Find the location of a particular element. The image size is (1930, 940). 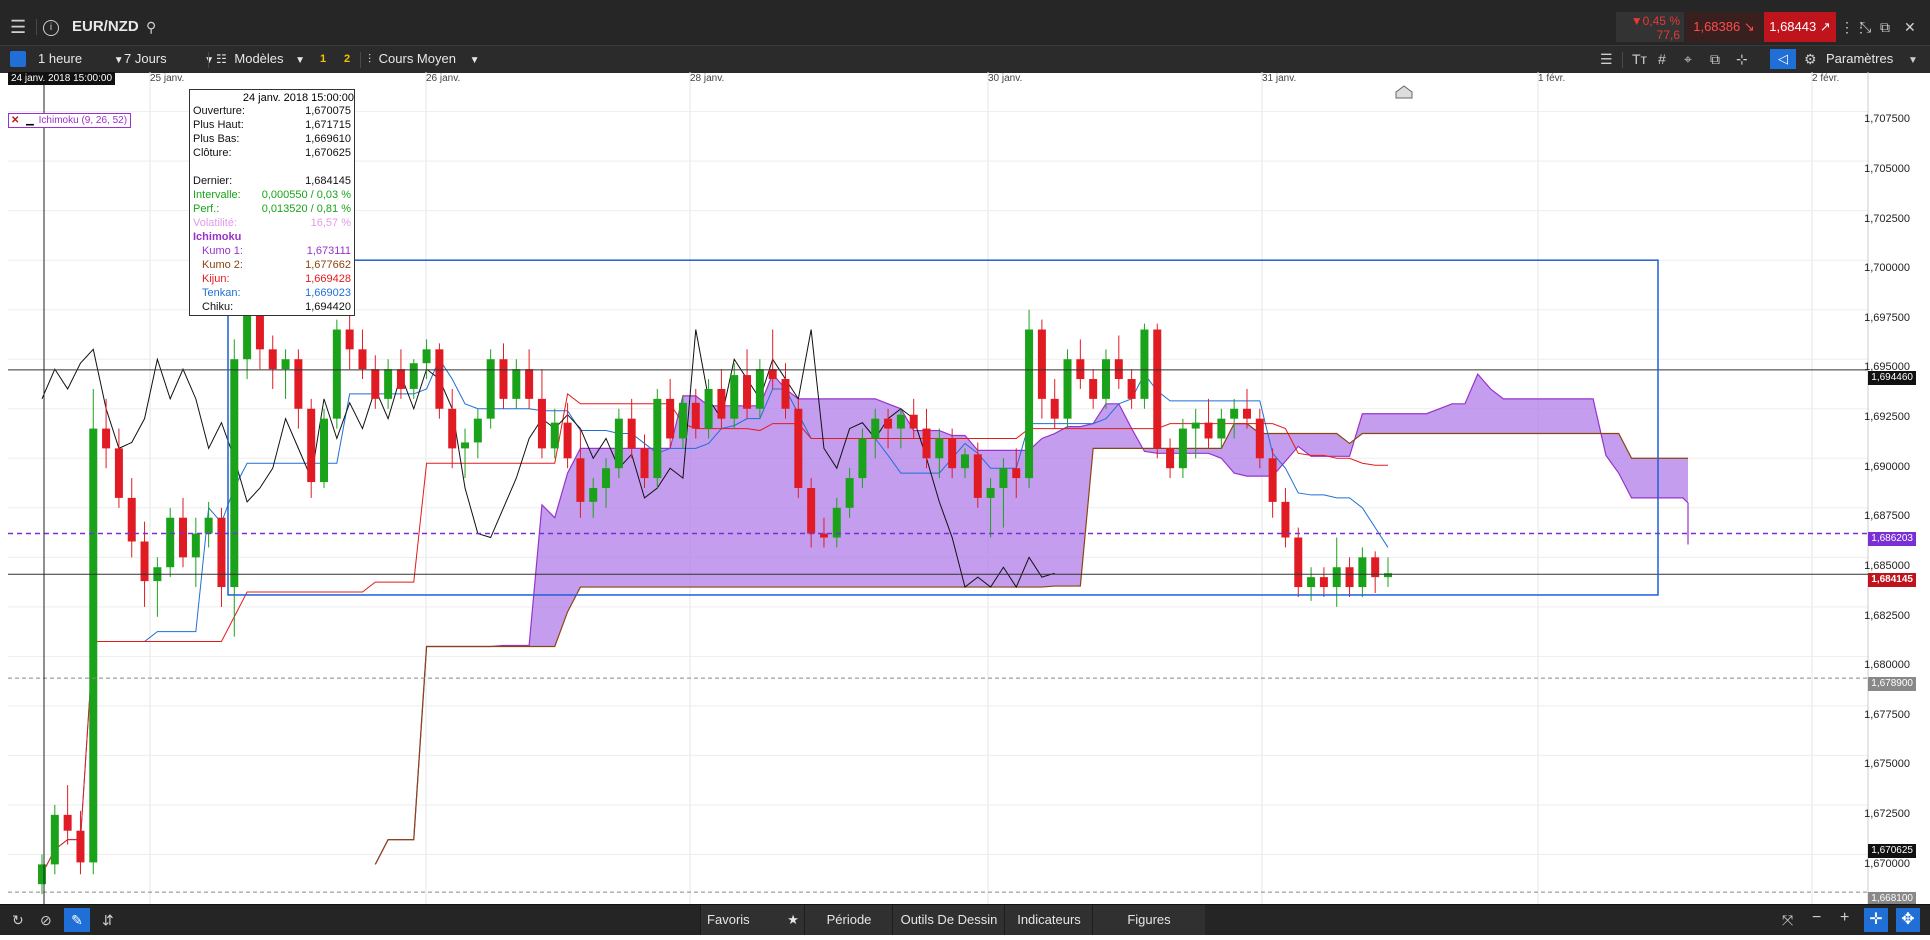

tooltip-row-label: Clôture: is located at coordinates (212, 153).